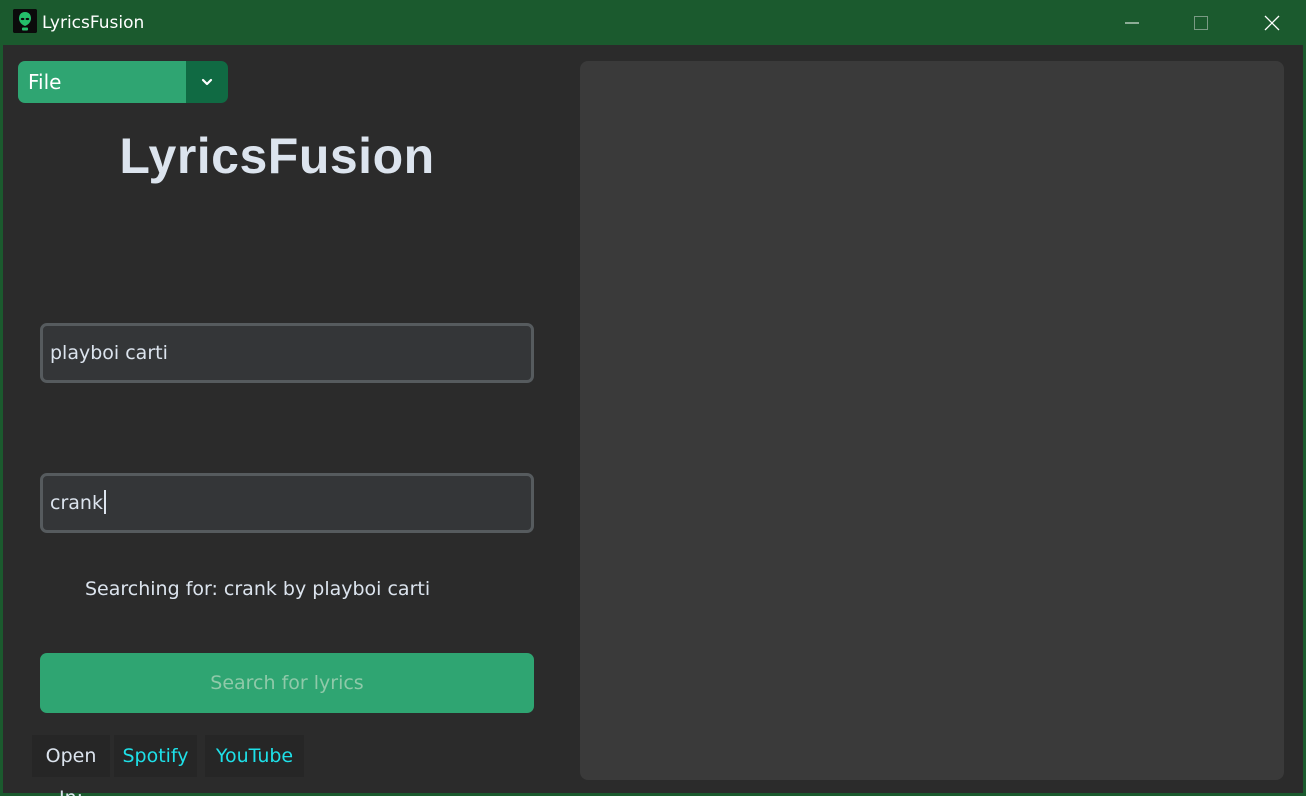 This screenshot has width=1306, height=796. What do you see at coordinates (102, 82) in the screenshot?
I see `file-menu-label: File` at bounding box center [102, 82].